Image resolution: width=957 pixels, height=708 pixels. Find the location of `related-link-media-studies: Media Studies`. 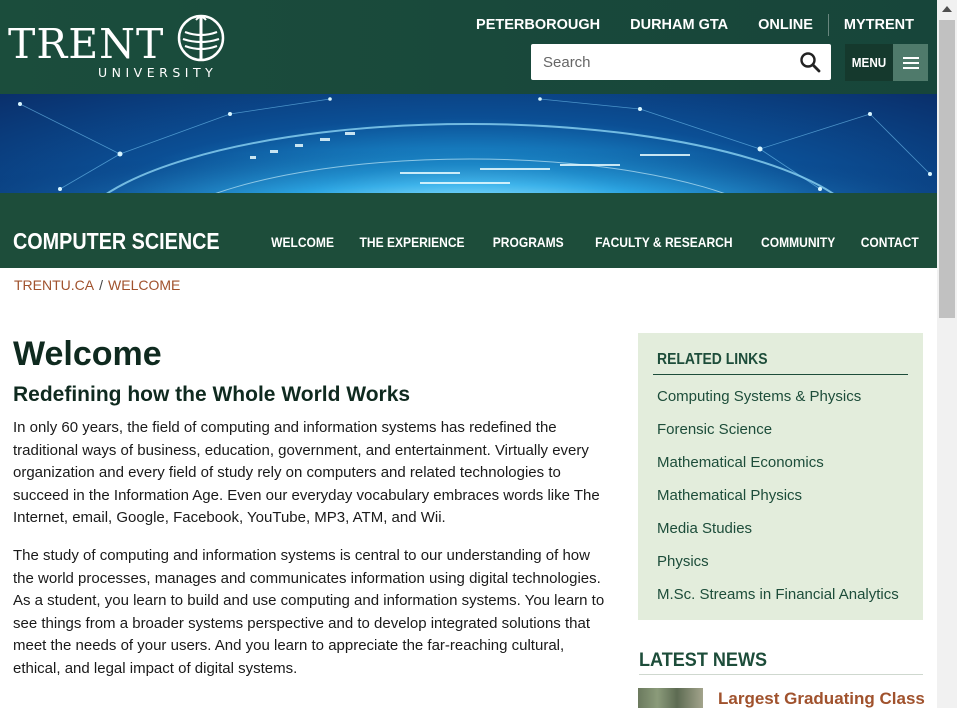

related-link-media-studies: Media Studies is located at coordinates (704, 528).